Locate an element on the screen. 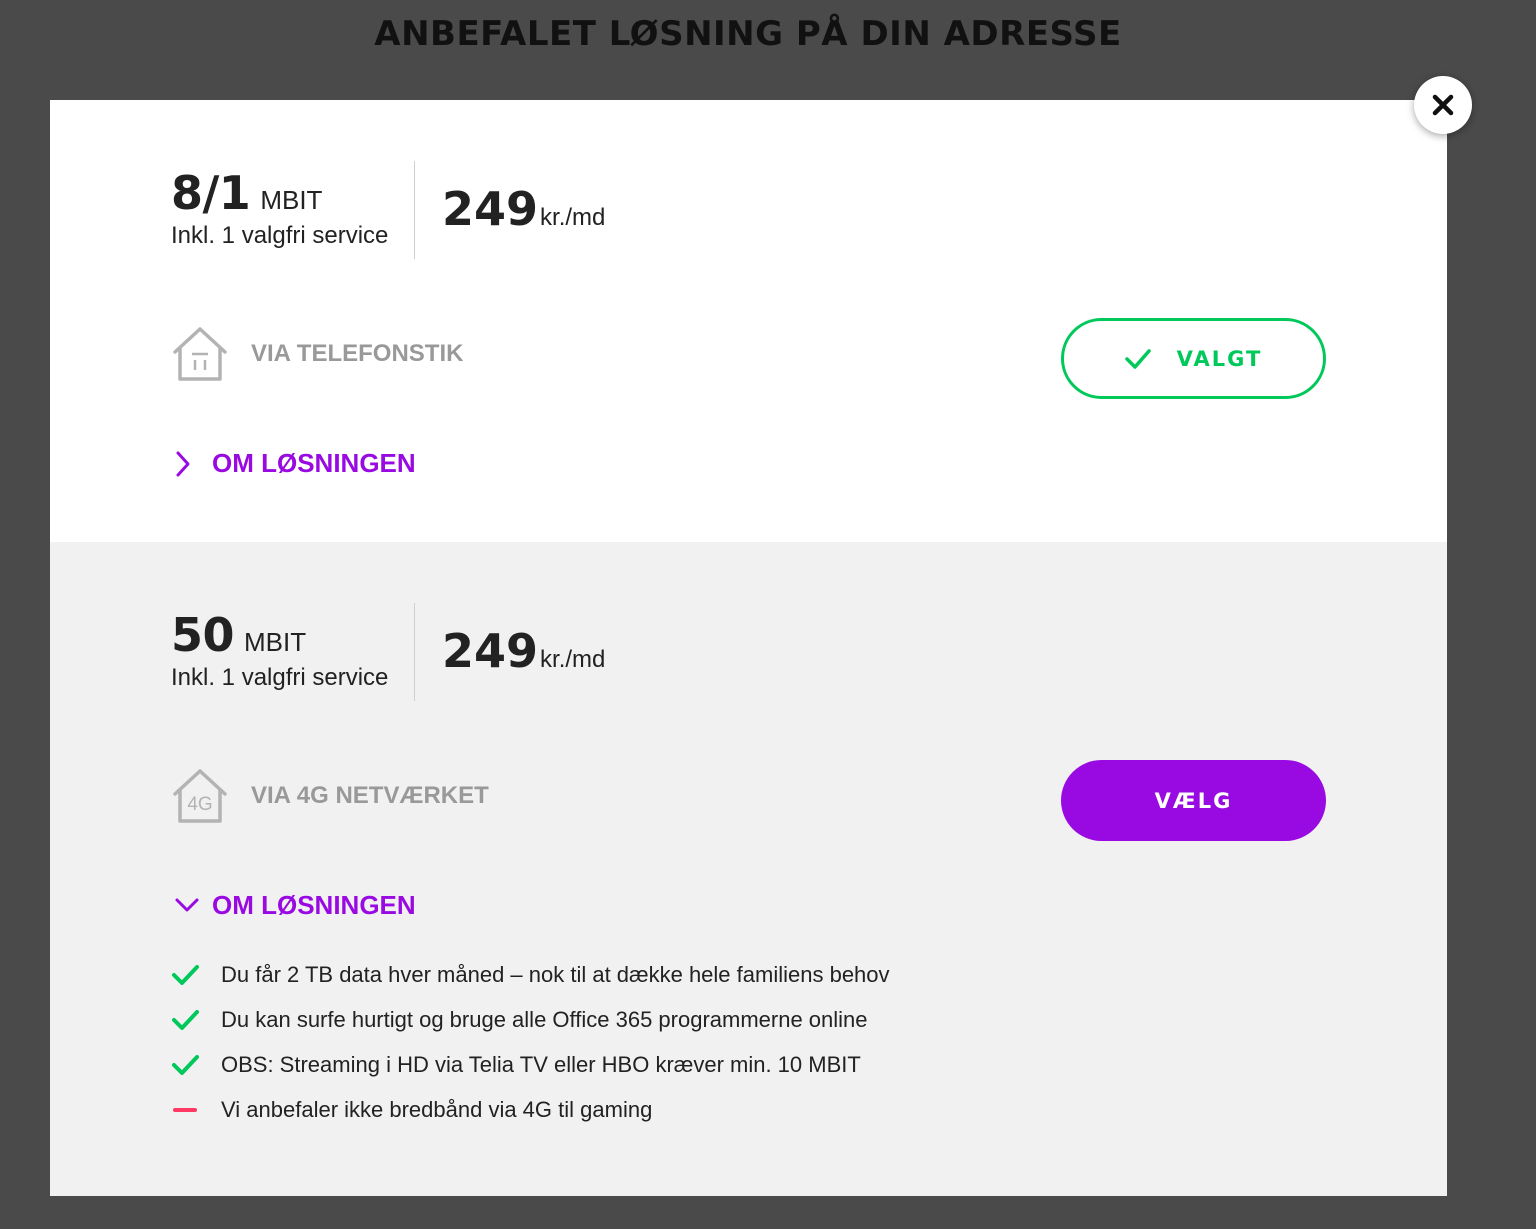 The width and height of the screenshot is (1536, 1229). close-icon is located at coordinates (1443, 105).